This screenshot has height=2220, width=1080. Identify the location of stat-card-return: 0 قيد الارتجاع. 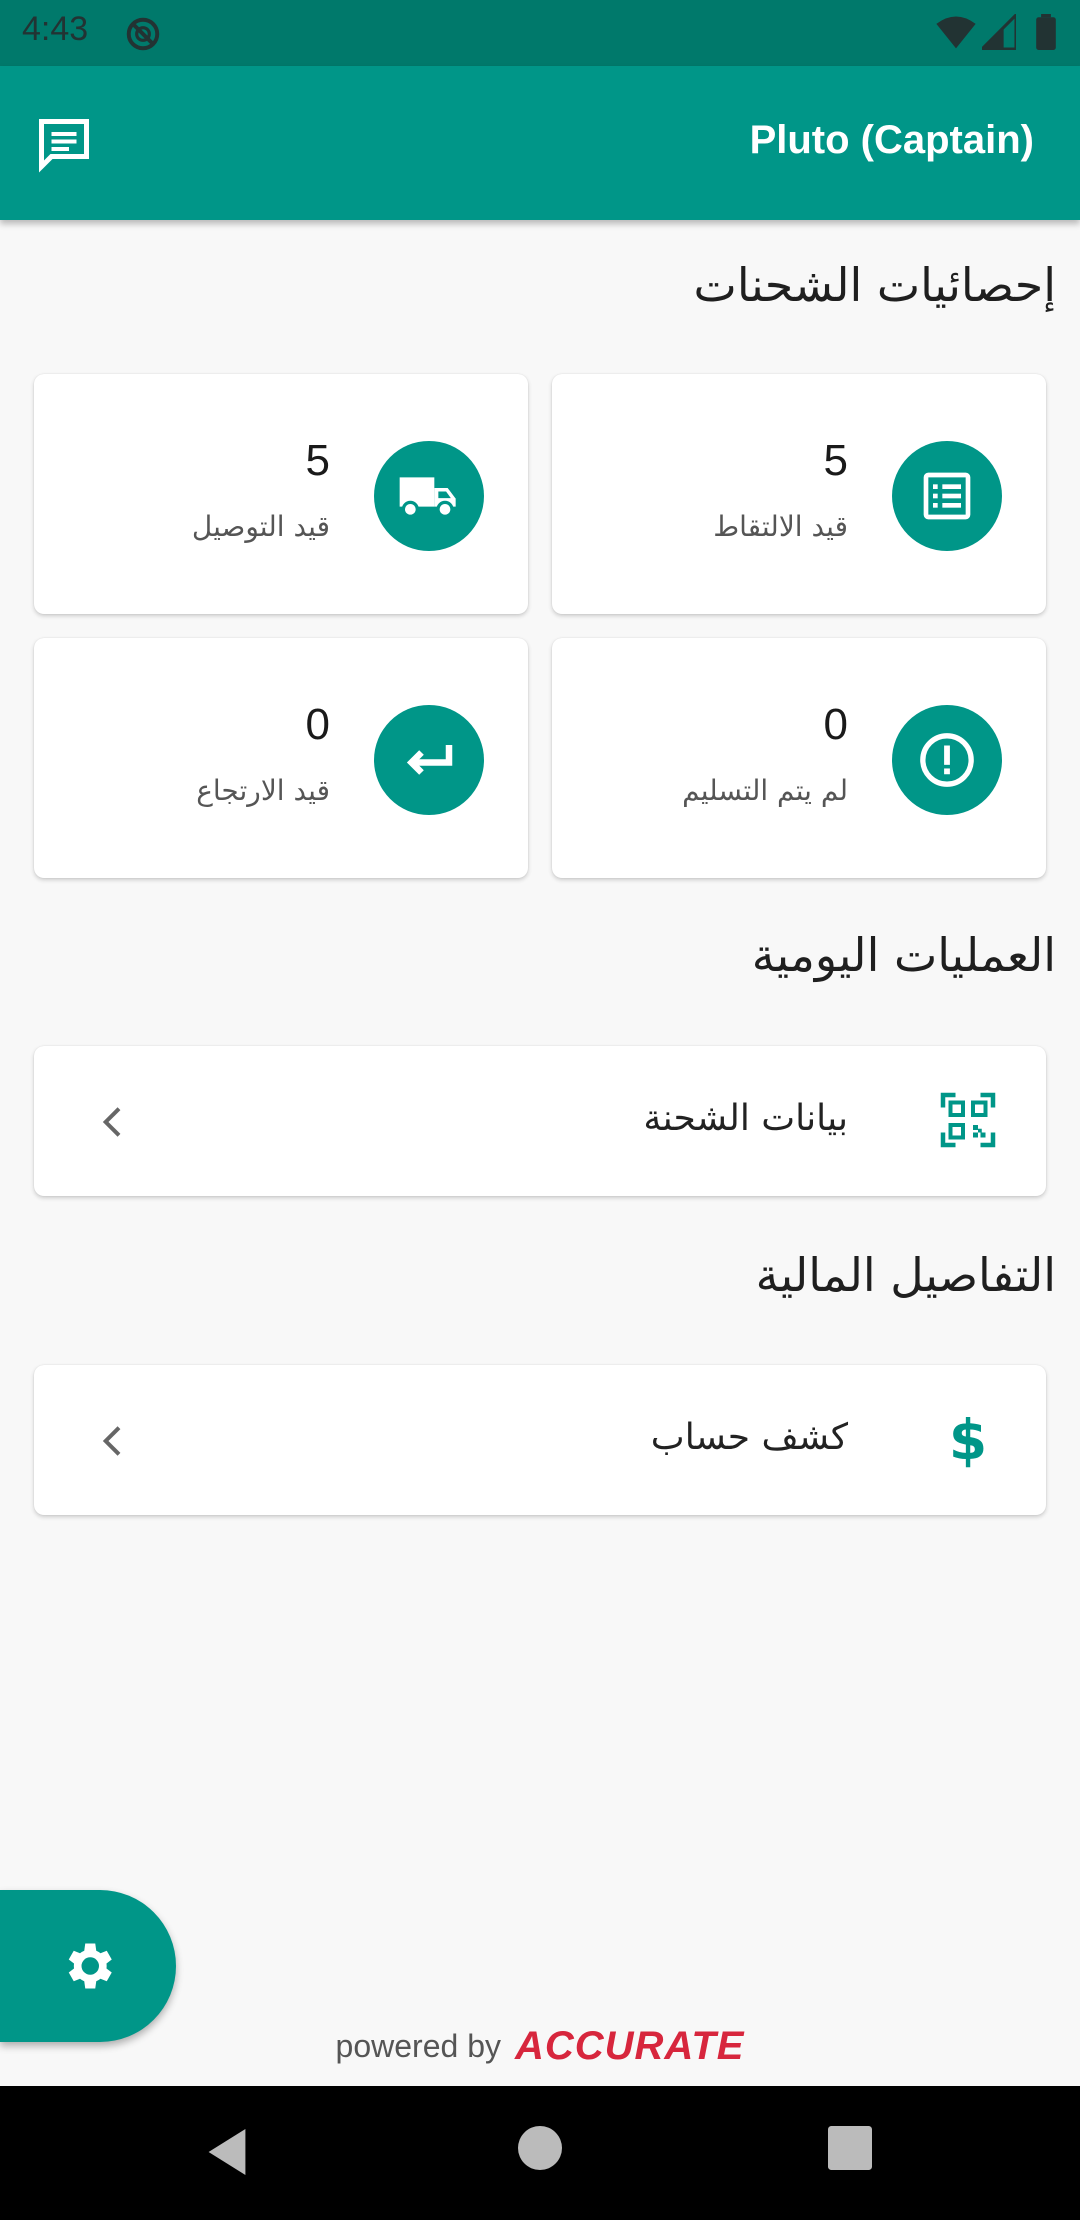
(281, 758).